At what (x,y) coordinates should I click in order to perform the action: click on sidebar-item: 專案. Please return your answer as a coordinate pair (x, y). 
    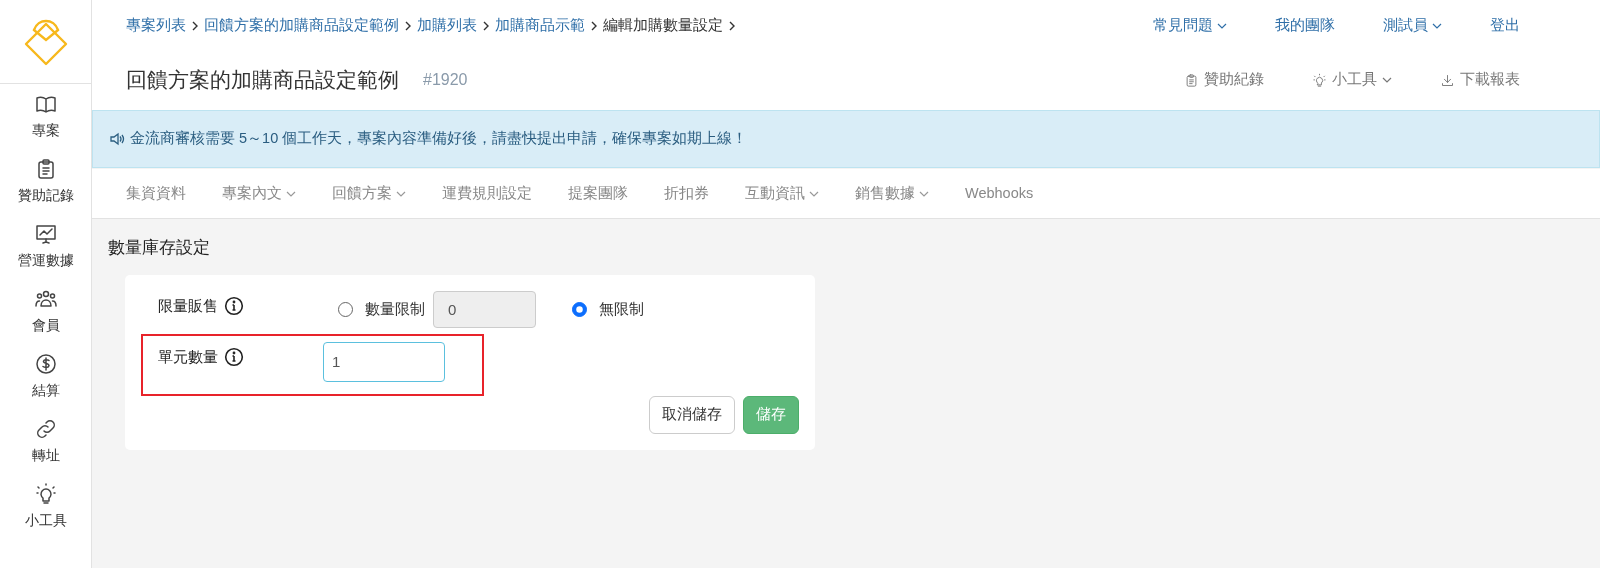
    Looking at the image, I should click on (45, 116).